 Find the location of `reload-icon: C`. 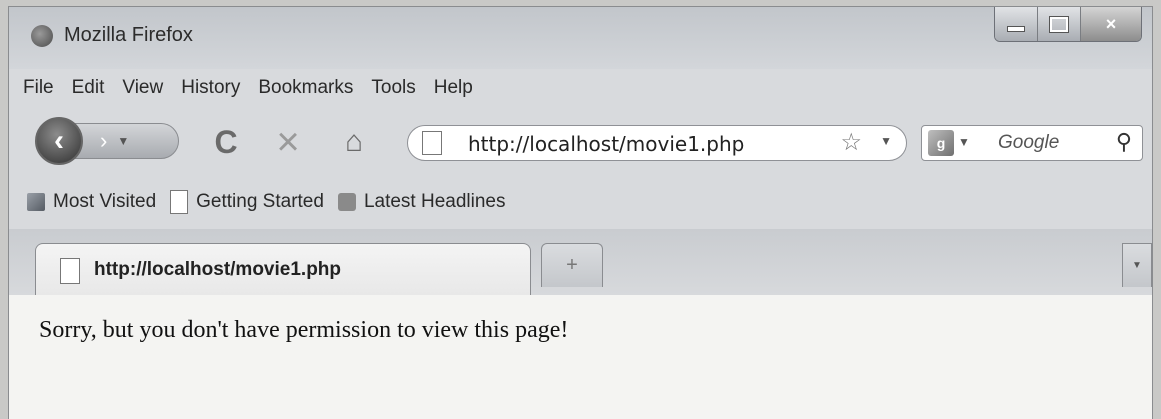

reload-icon: C is located at coordinates (226, 141).